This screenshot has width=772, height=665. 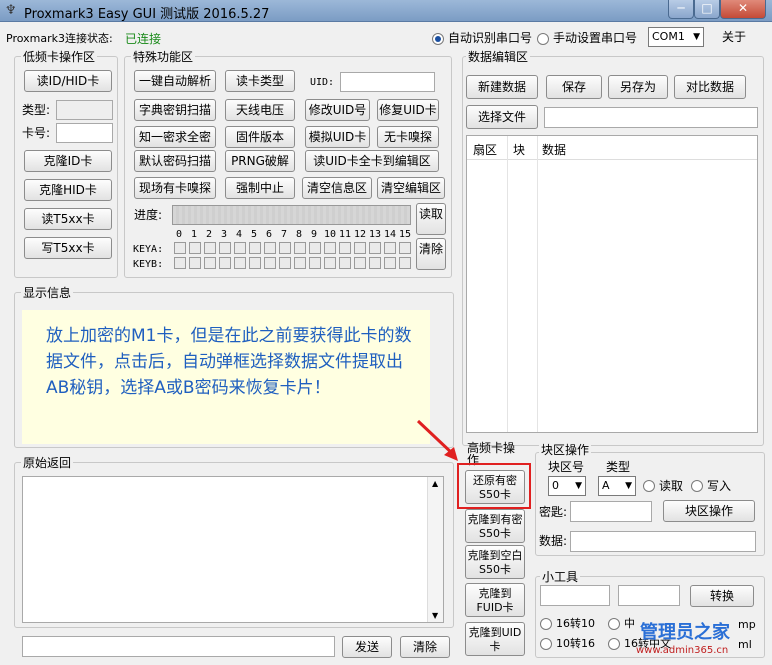 I want to click on default-pw-scan-button: 默认密码扫描, so click(x=175, y=161).